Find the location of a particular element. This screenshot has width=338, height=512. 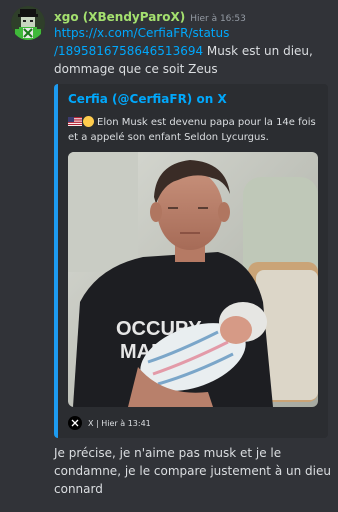

message-text-line: https://x.com/CerfiaFR/status is located at coordinates (141, 33).